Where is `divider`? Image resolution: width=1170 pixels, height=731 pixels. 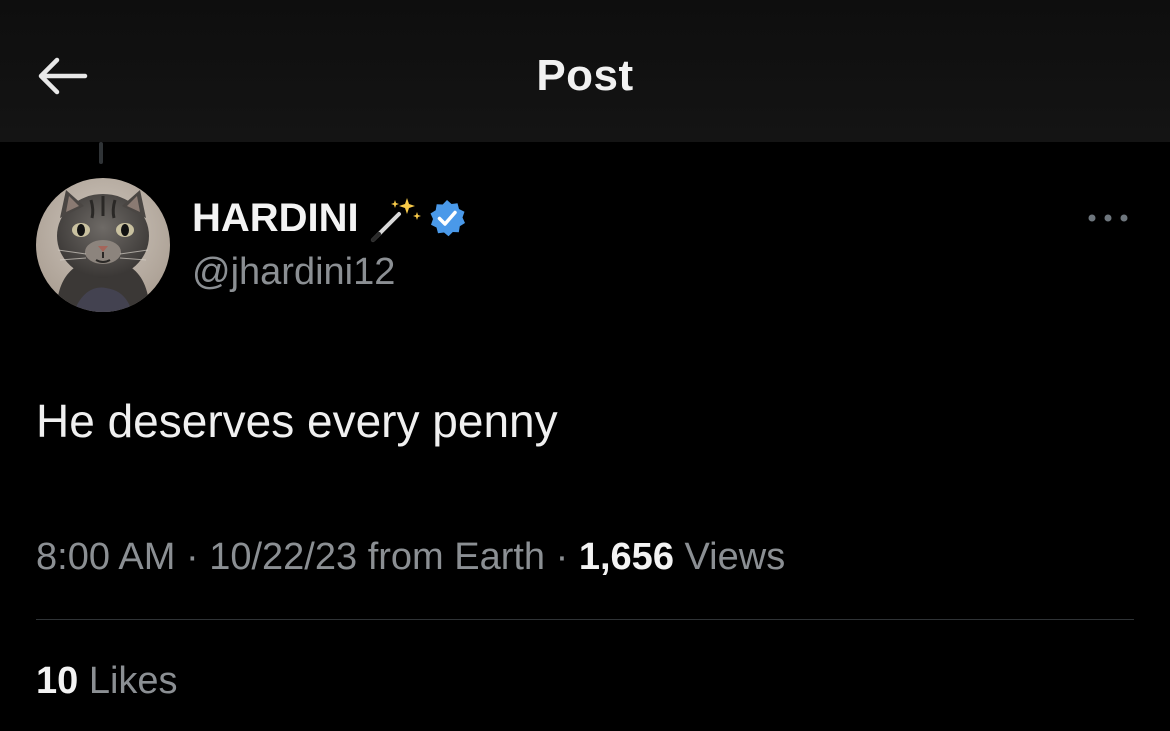 divider is located at coordinates (585, 619).